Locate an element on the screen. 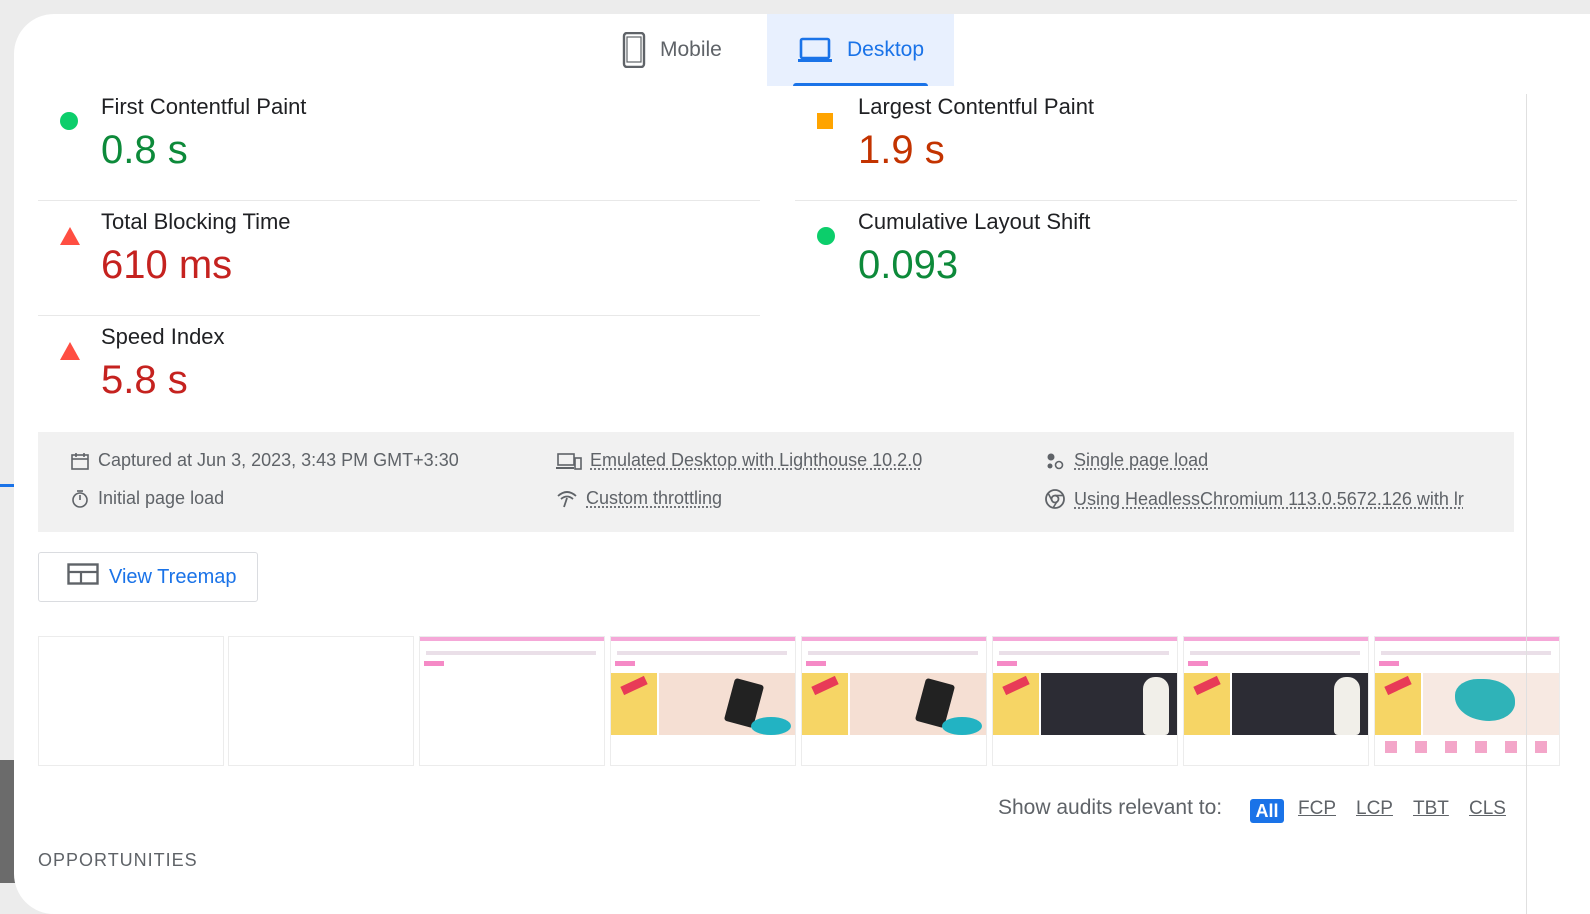 The width and height of the screenshot is (1590, 914). page-load-type: Initial page load is located at coordinates (147, 498).